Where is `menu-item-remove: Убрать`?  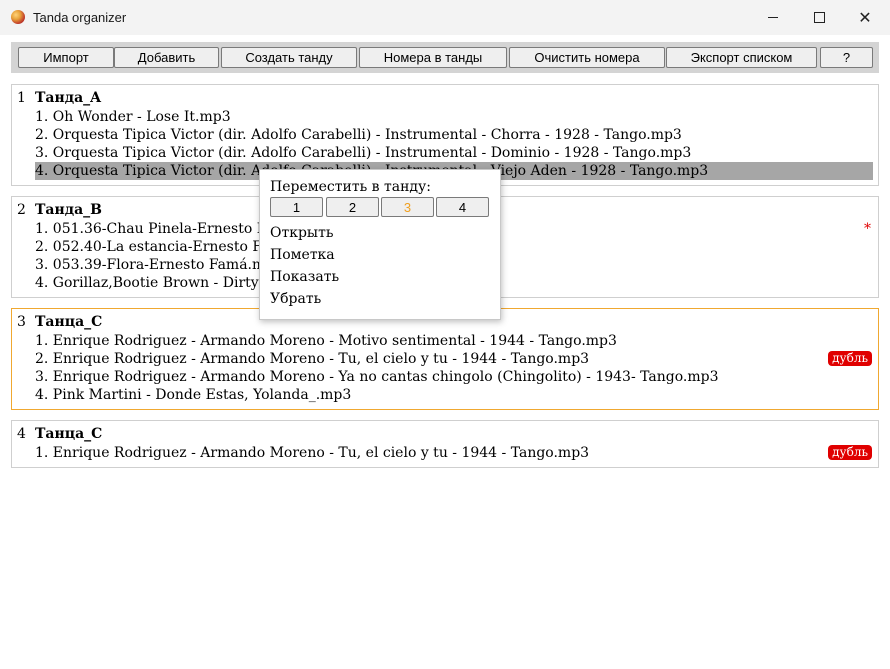 menu-item-remove: Убрать is located at coordinates (295, 299).